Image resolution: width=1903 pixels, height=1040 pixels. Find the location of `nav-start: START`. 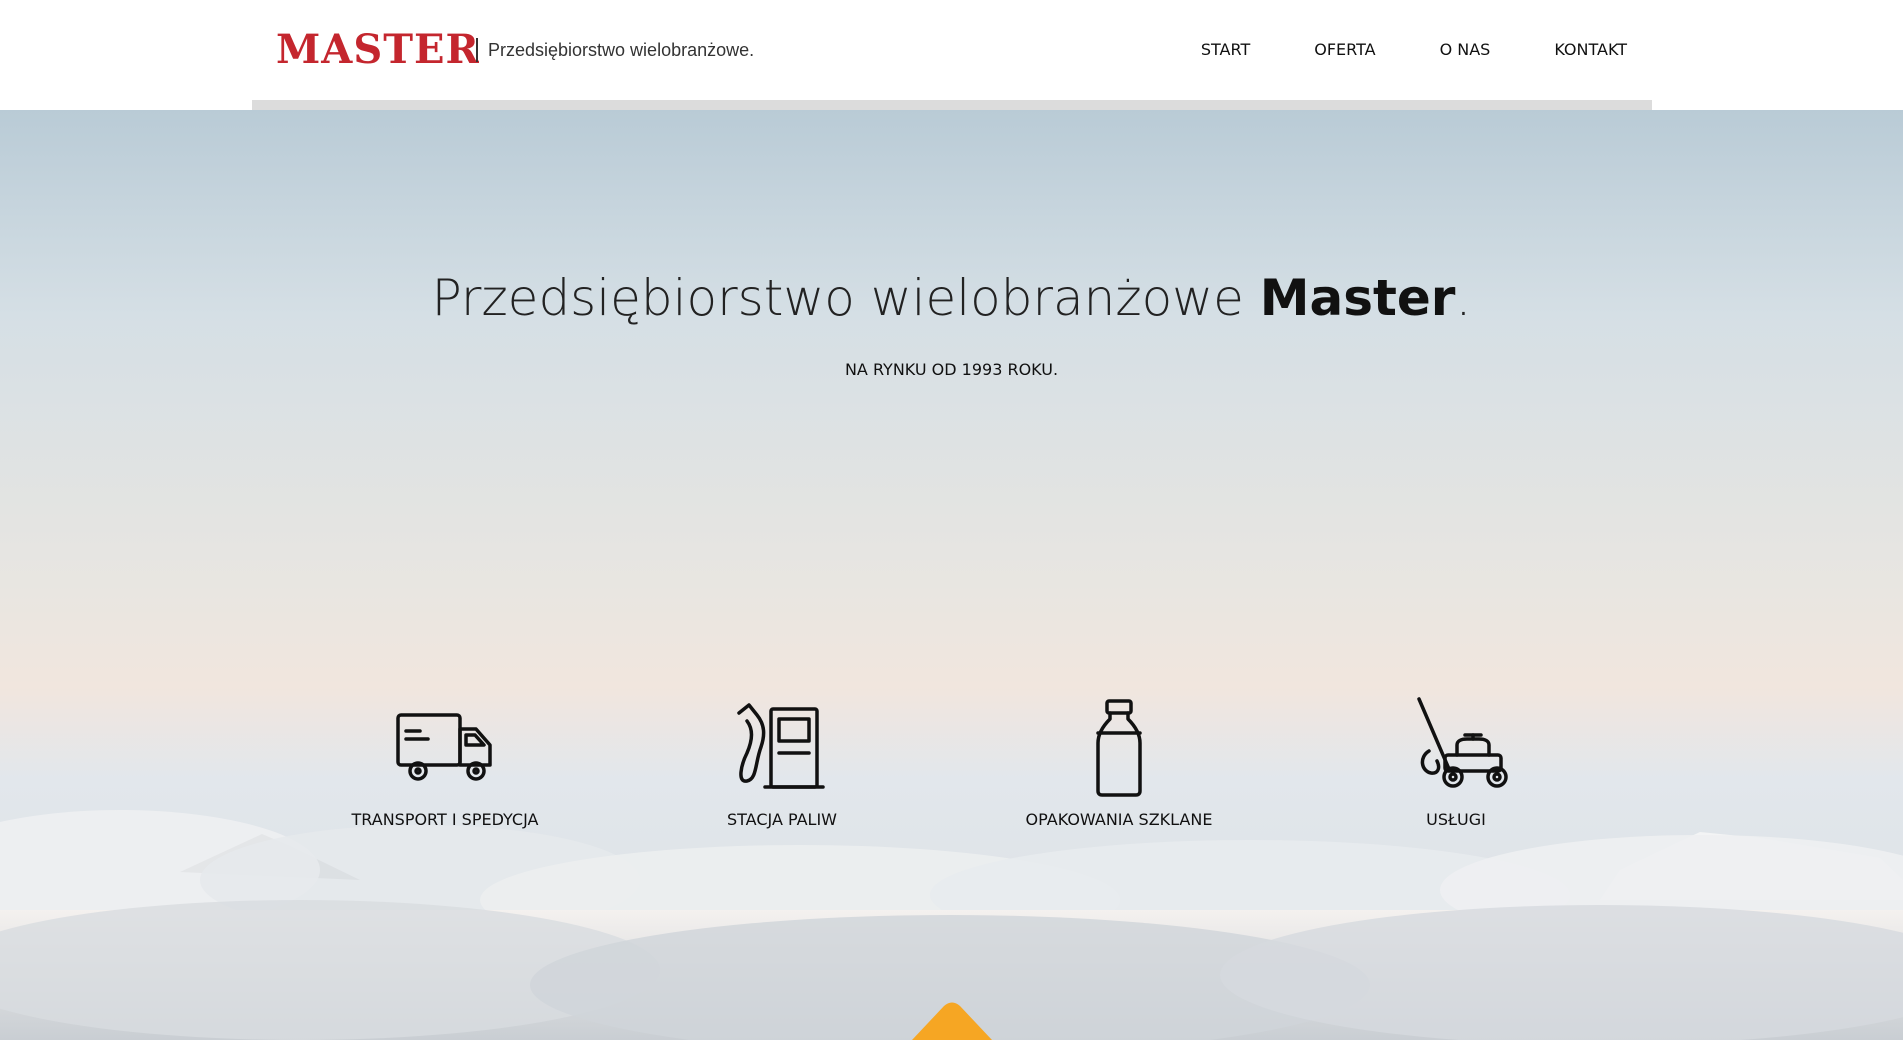

nav-start: START is located at coordinates (1225, 50).